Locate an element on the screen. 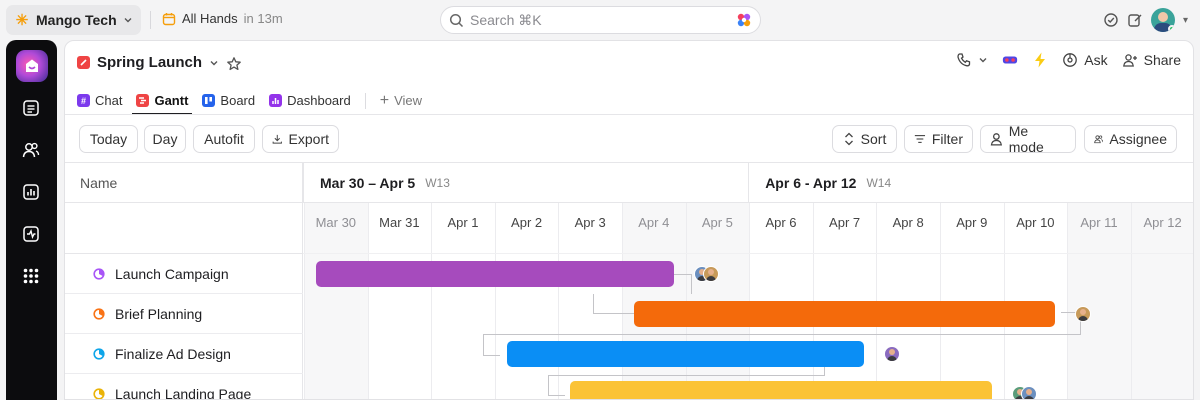  ask-button: Ask is located at coordinates (1085, 60).